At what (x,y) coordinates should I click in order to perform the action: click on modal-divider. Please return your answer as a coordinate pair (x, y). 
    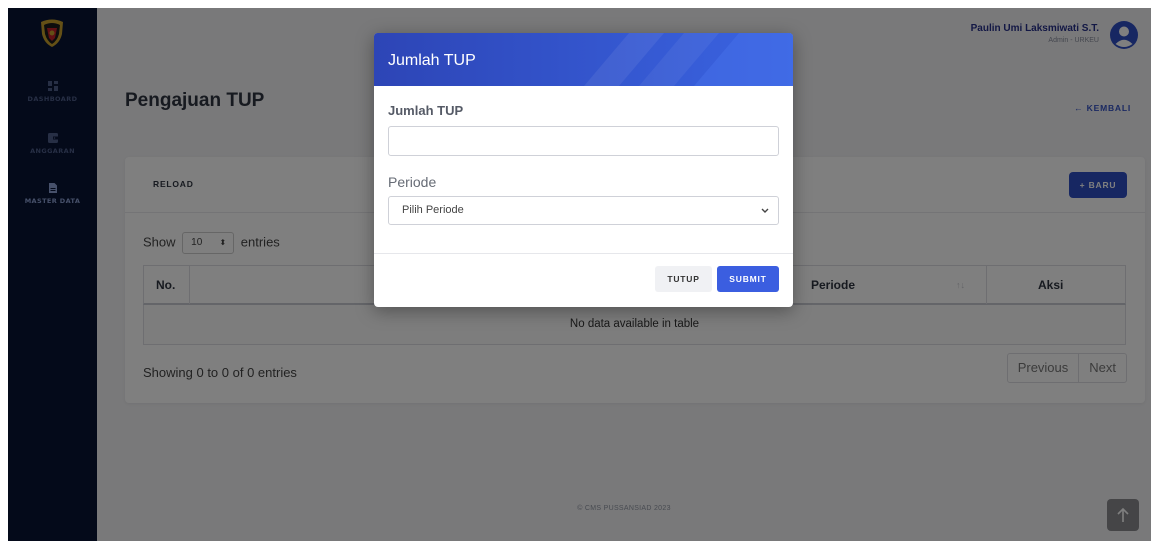
    Looking at the image, I should click on (583, 253).